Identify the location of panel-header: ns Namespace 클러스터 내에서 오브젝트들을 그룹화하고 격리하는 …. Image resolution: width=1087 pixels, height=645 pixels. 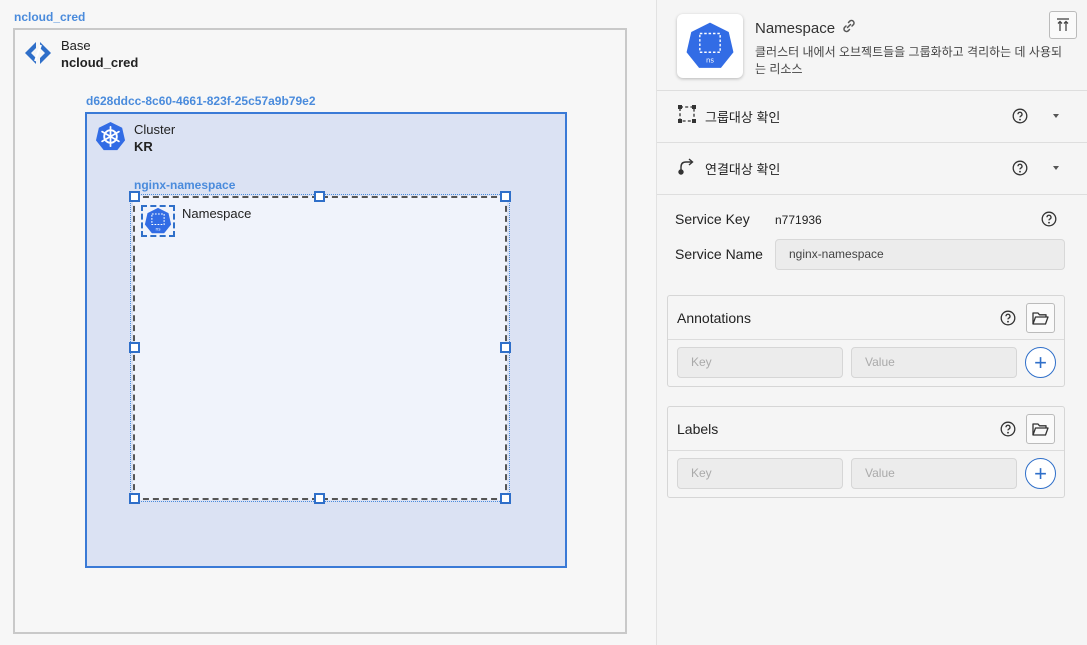
(872, 45).